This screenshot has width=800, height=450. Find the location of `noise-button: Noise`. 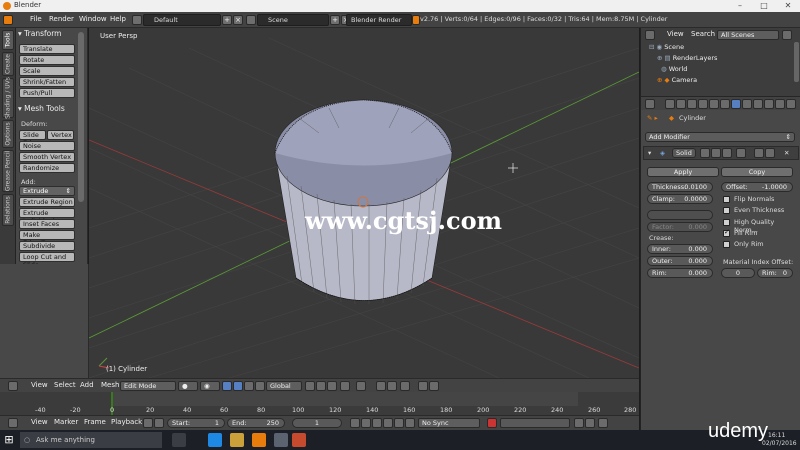

noise-button: Noise is located at coordinates (47, 146).